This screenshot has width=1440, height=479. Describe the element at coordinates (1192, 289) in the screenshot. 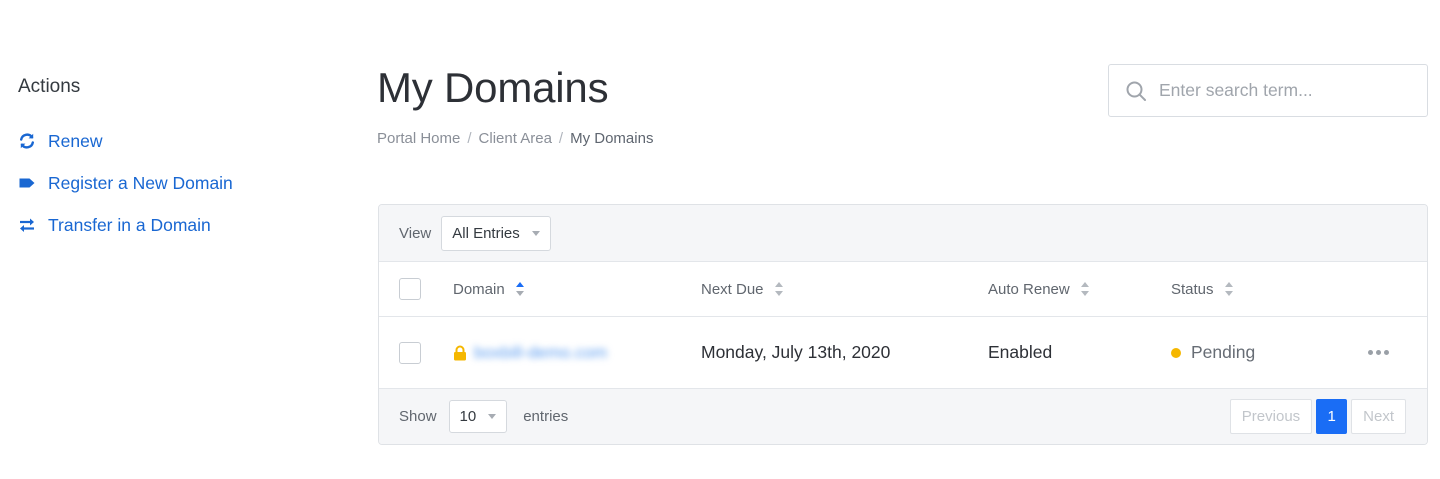

I see `column-header-label: Status` at that location.